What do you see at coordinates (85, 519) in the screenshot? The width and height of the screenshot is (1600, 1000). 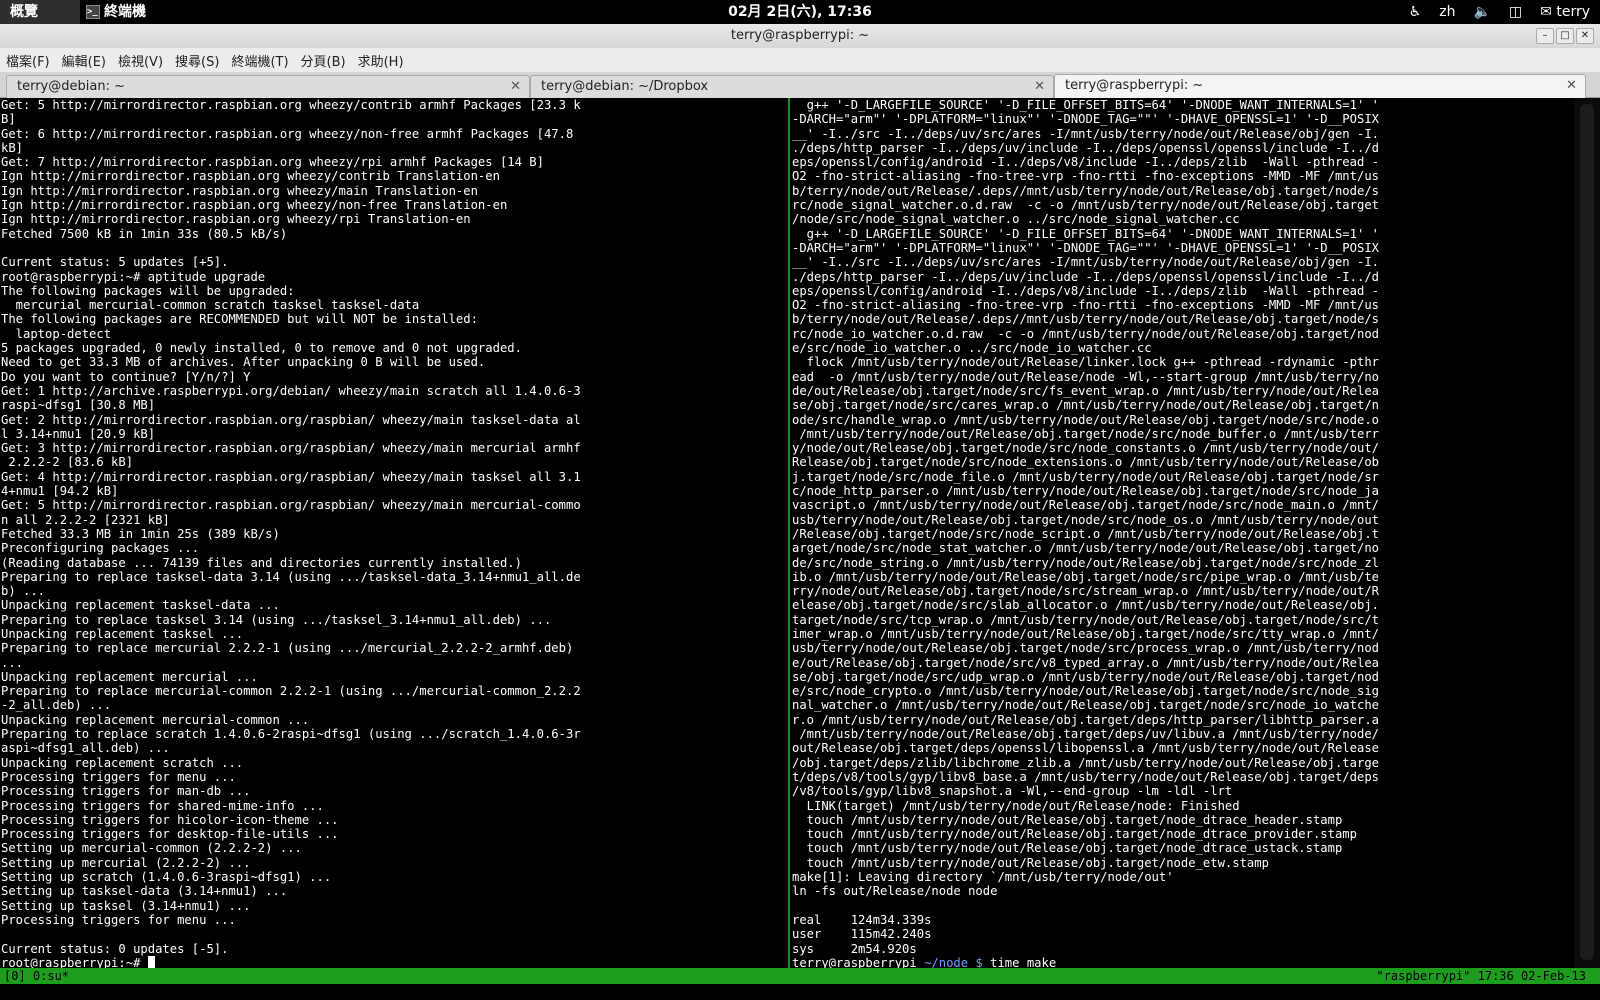 I see `terminal-line: n all 2.2.2-2 [2321 kB]` at bounding box center [85, 519].